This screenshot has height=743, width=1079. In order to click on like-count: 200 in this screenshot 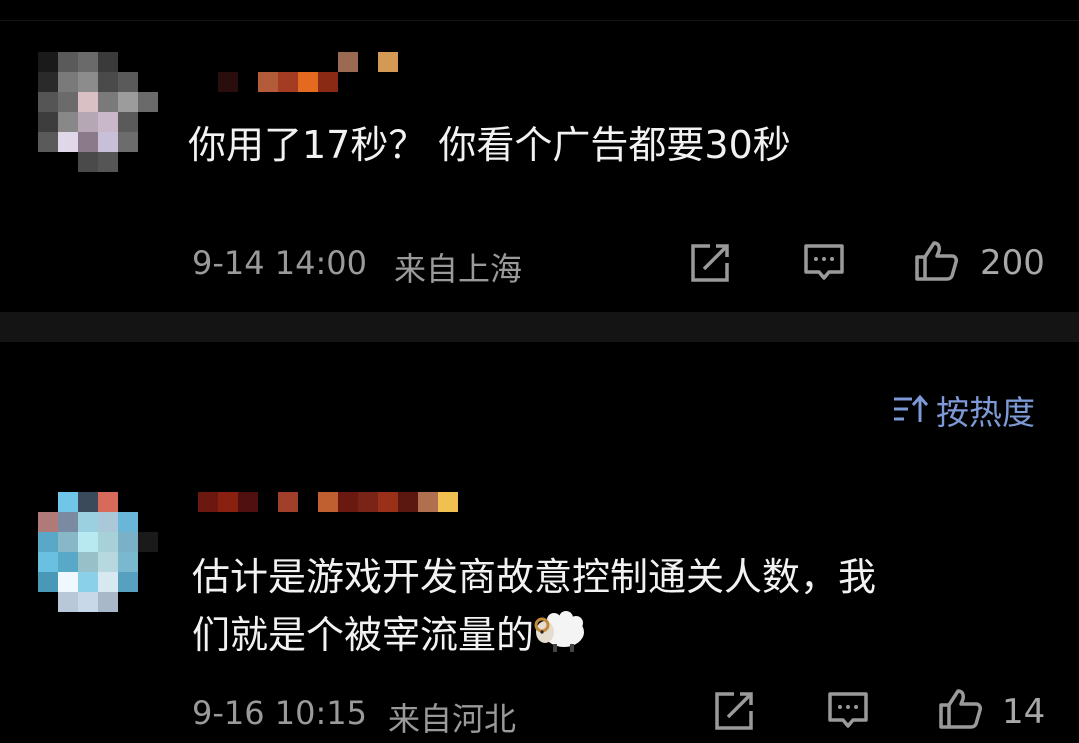, I will do `click(1012, 263)`.